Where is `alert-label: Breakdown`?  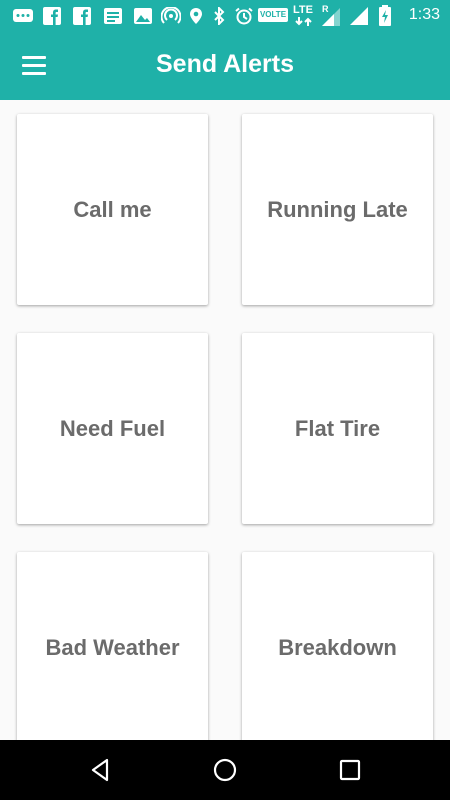
alert-label: Breakdown is located at coordinates (337, 647).